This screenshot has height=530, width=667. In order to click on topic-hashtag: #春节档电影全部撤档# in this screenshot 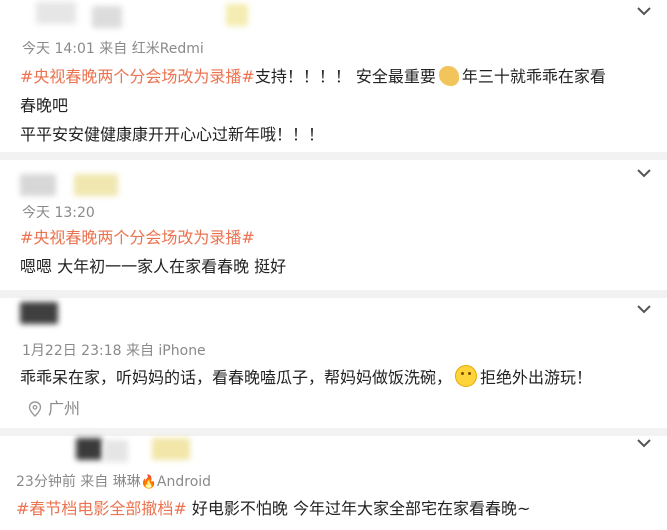, I will do `click(101, 508)`.